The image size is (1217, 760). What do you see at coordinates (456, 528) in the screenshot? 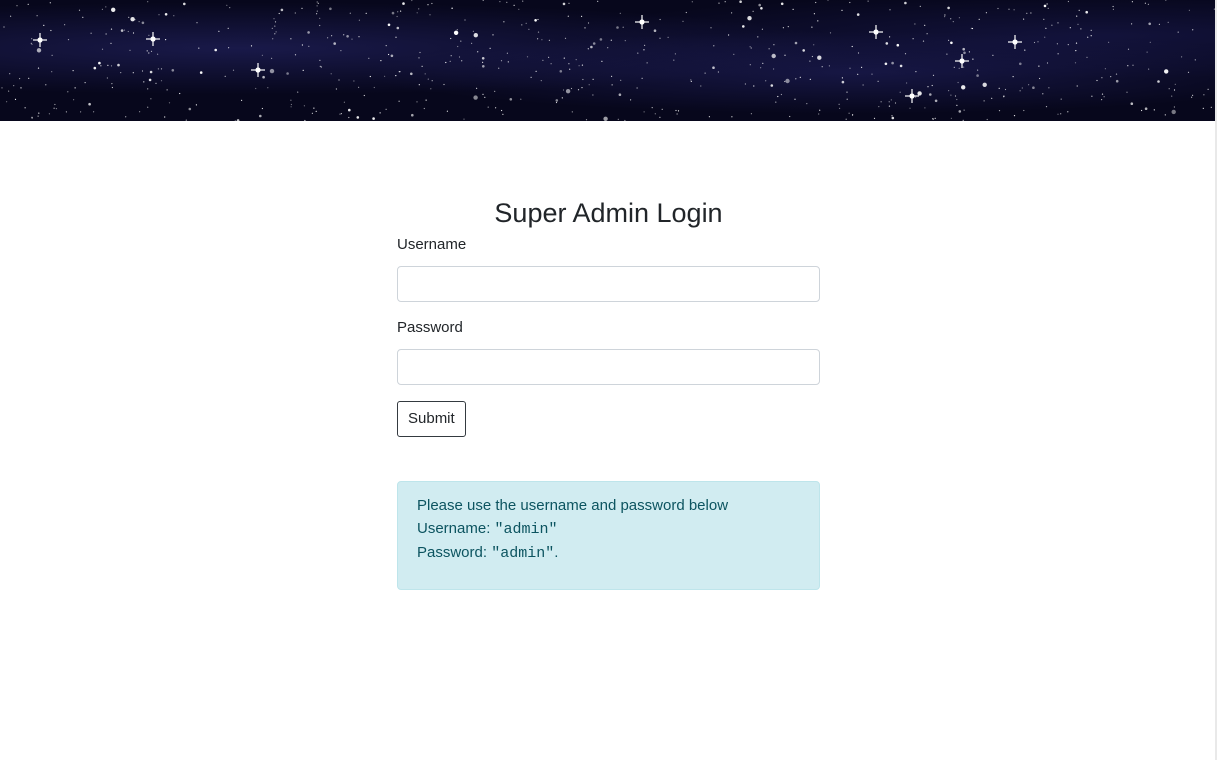
I see `info-username-prefix: Username:` at bounding box center [456, 528].